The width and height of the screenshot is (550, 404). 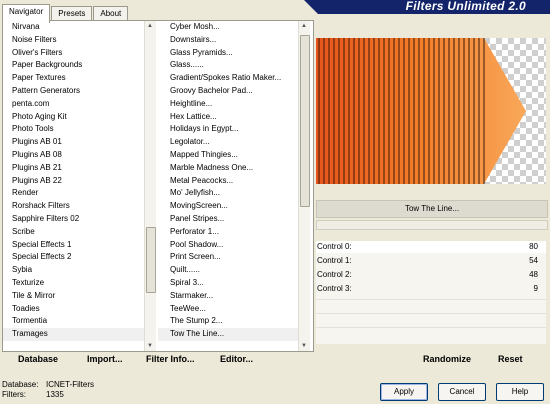 I want to click on category-item: Scribe, so click(x=73, y=232).